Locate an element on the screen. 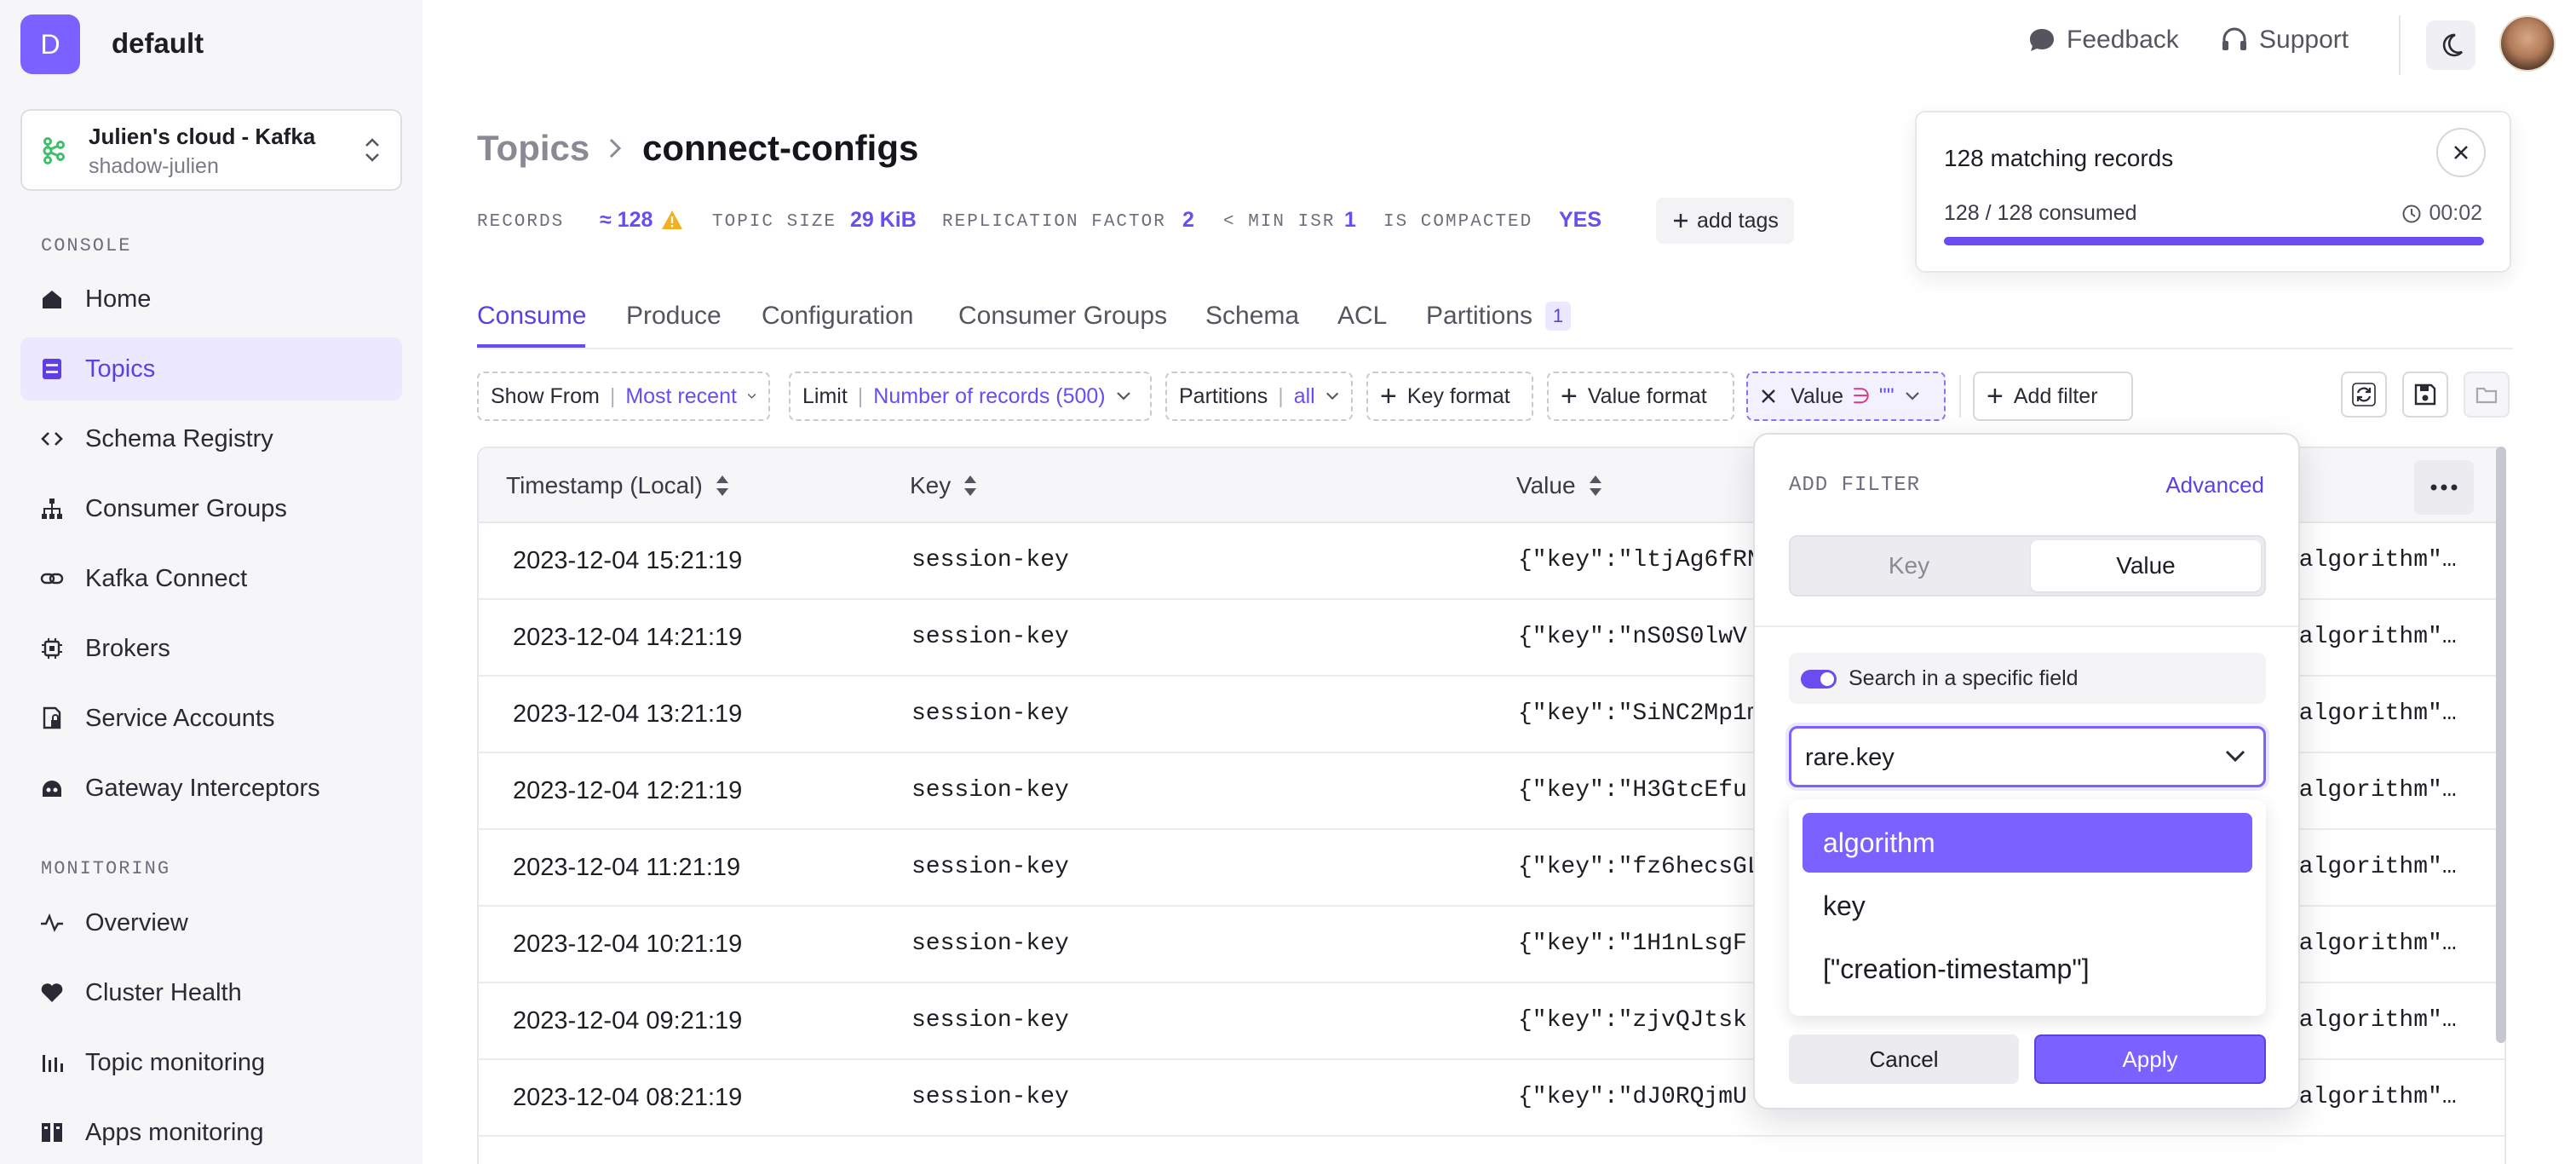 The height and width of the screenshot is (1164, 2576). org-avatar: D is located at coordinates (50, 44).